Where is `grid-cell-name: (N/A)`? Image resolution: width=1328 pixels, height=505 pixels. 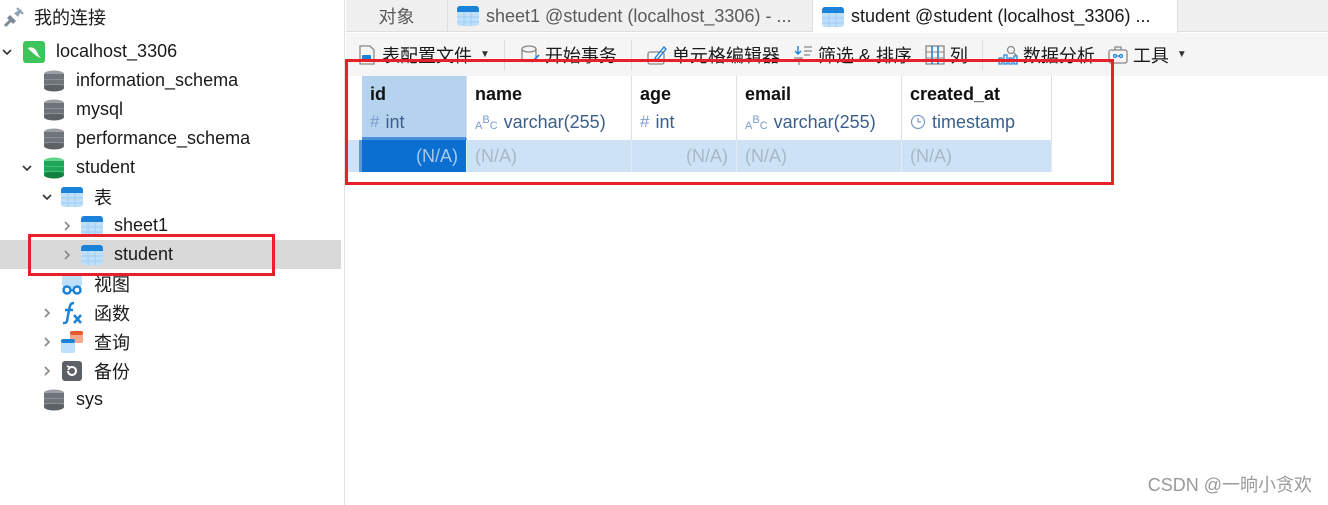 grid-cell-name: (N/A) is located at coordinates (549, 156).